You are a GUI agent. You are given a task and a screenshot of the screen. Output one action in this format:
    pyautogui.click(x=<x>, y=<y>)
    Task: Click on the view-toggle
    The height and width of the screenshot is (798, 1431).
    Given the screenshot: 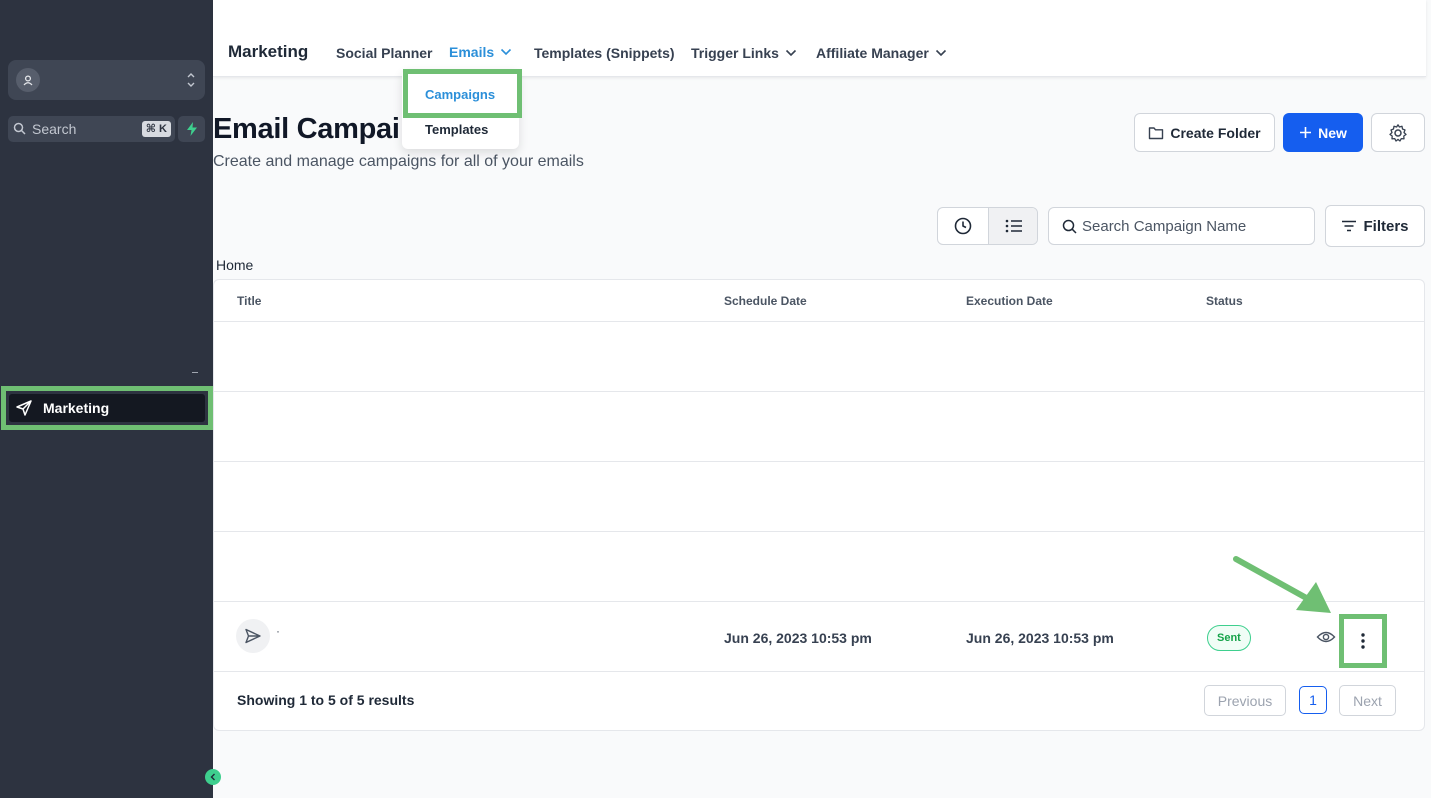 What is the action you would take?
    pyautogui.click(x=987, y=226)
    